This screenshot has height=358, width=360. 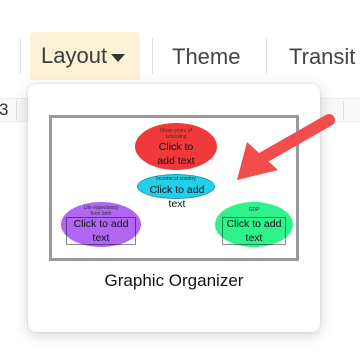 I want to click on pointer-arrow-icon, so click(x=286, y=147).